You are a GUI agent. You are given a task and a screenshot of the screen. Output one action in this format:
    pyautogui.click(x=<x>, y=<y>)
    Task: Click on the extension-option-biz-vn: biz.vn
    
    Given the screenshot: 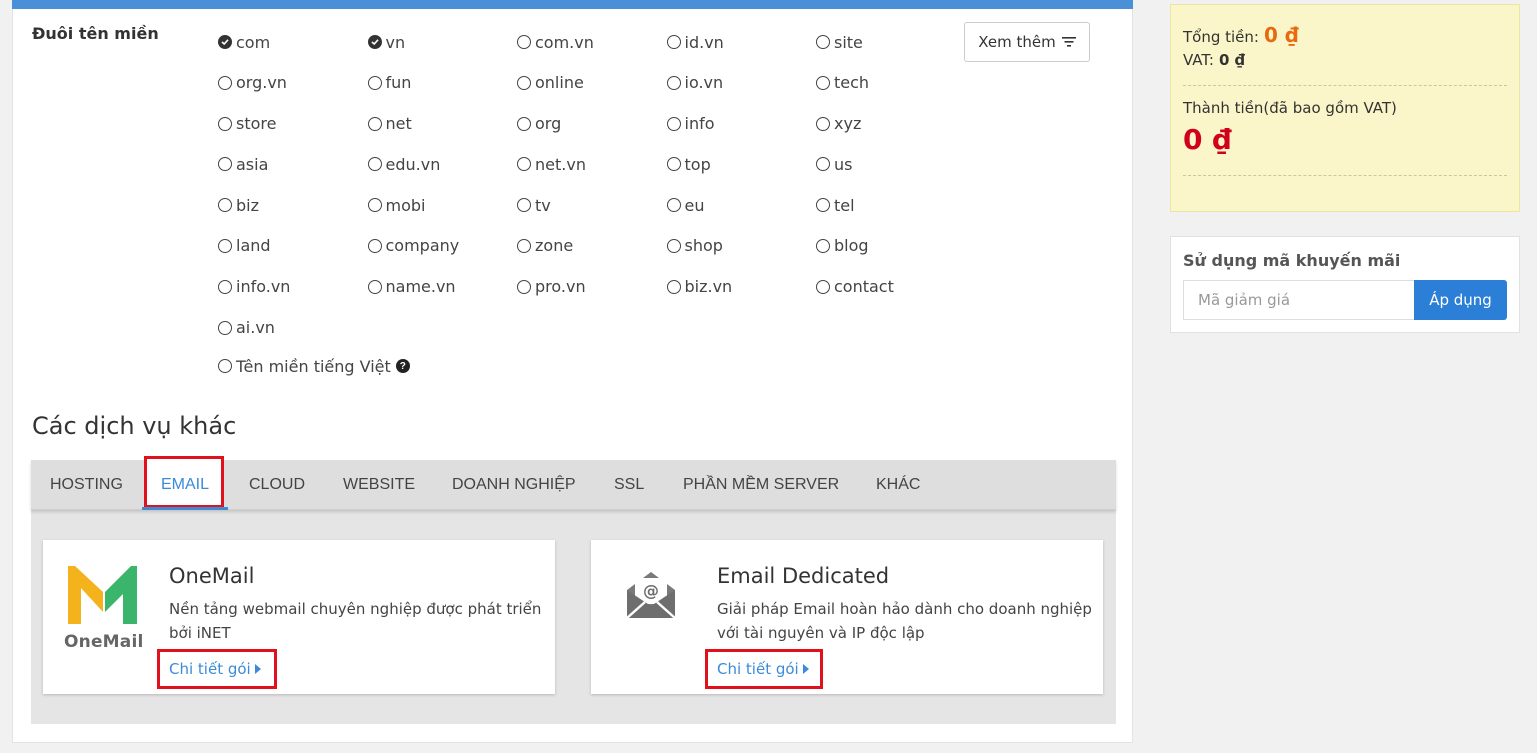 What is the action you would take?
    pyautogui.click(x=741, y=287)
    